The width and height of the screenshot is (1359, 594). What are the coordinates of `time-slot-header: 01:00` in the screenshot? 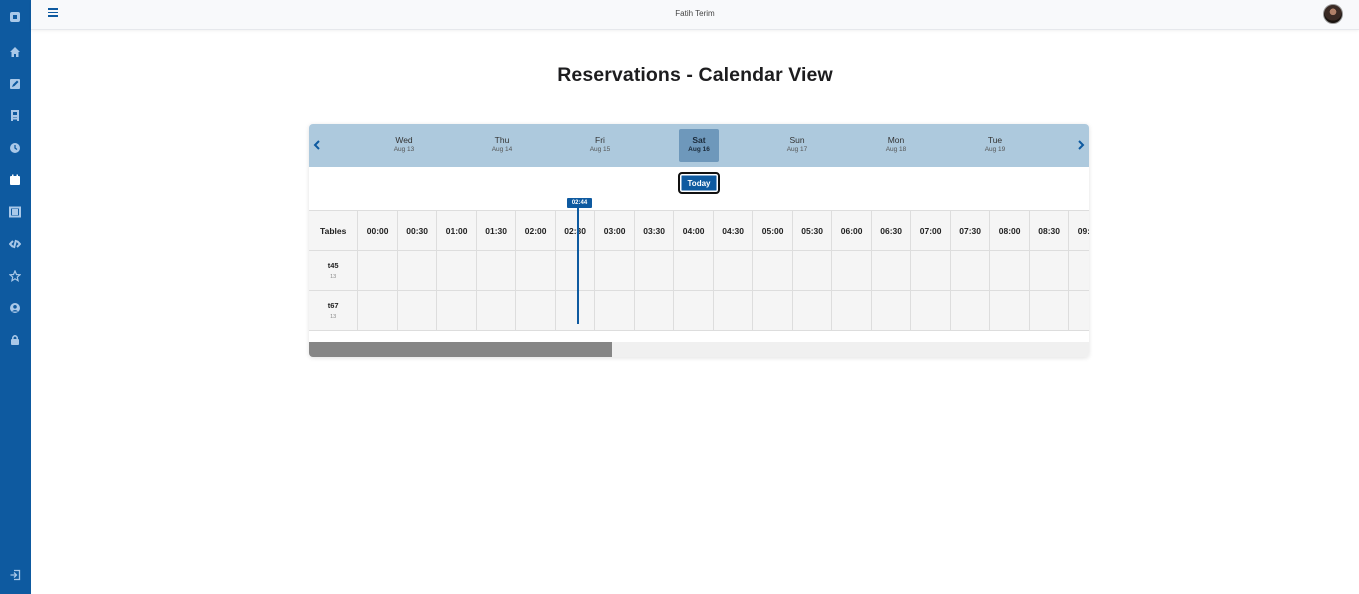 It's located at (457, 231).